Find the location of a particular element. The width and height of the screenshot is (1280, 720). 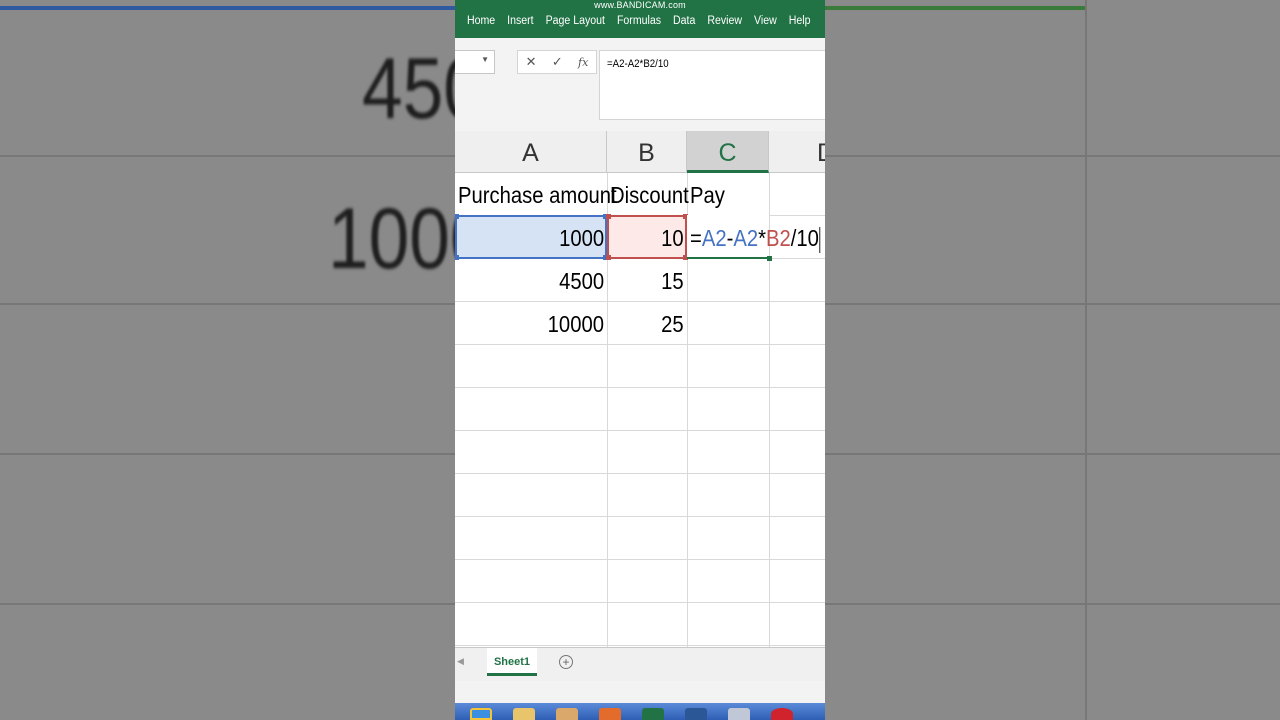

cell-b1: Discount is located at coordinates (648, 194).